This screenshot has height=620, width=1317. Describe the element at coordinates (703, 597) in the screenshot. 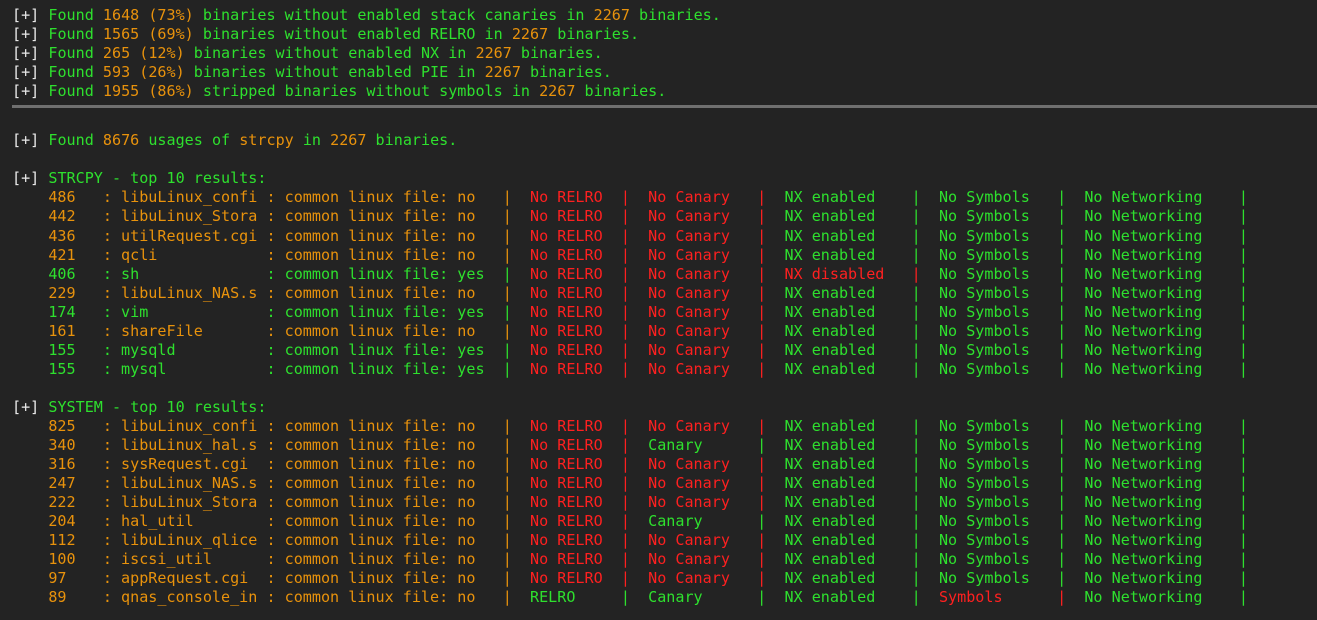

I see `cell-canary: Canary` at that location.